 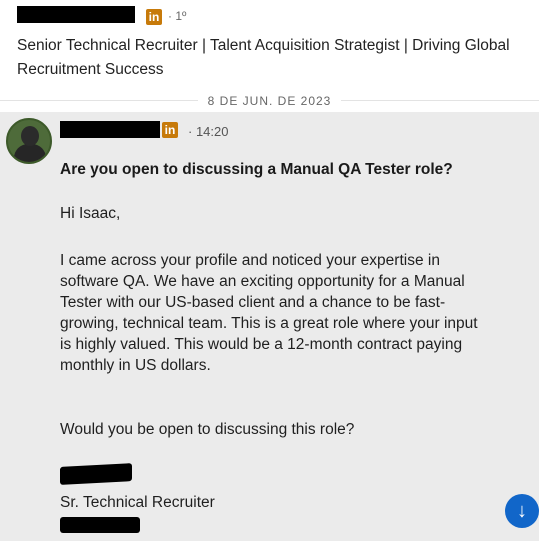 I want to click on redacted-signature-name, so click(x=96, y=474).